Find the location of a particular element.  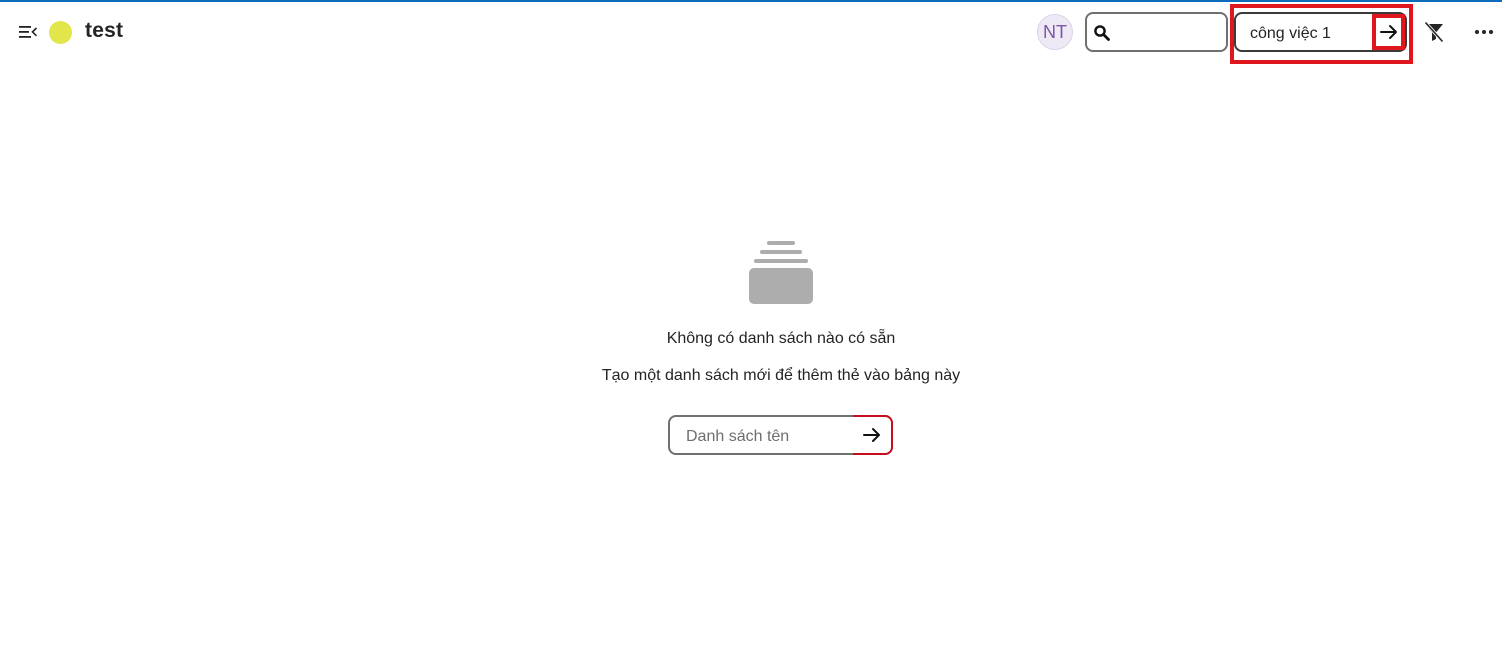

user-avatar: NT is located at coordinates (1055, 32).